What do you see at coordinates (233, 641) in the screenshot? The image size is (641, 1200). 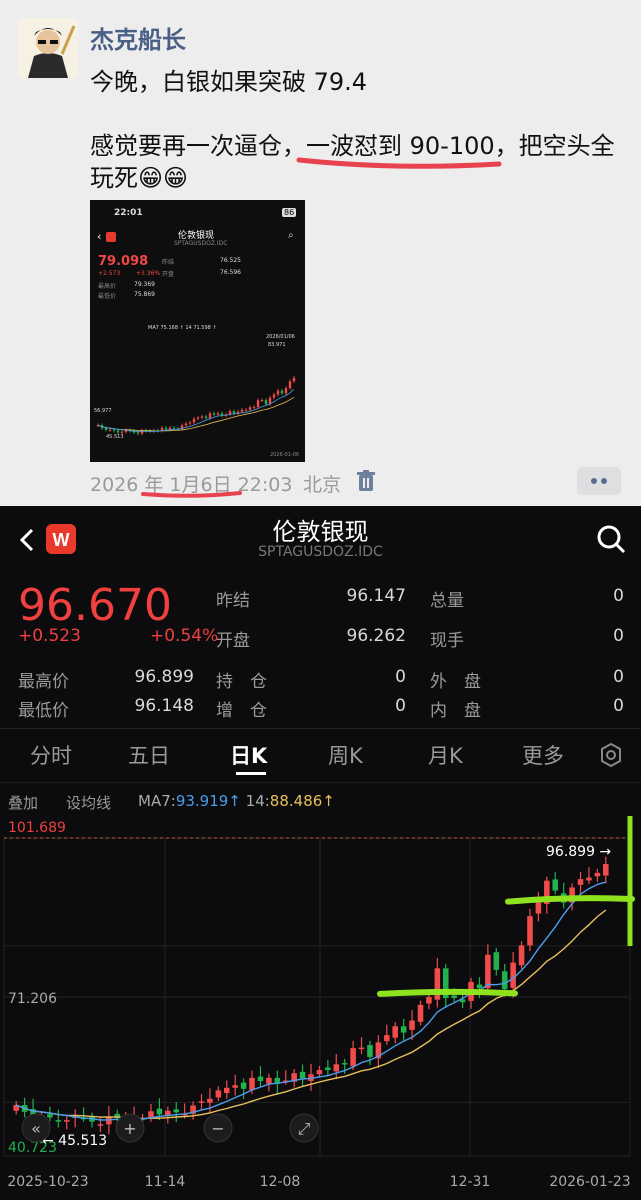 I see `stat-open-label: 开盘` at bounding box center [233, 641].